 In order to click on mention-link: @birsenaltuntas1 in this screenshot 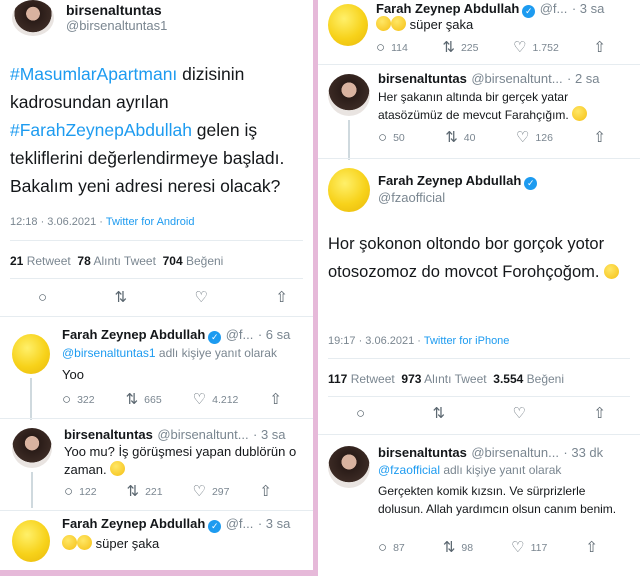, I will do `click(109, 353)`.